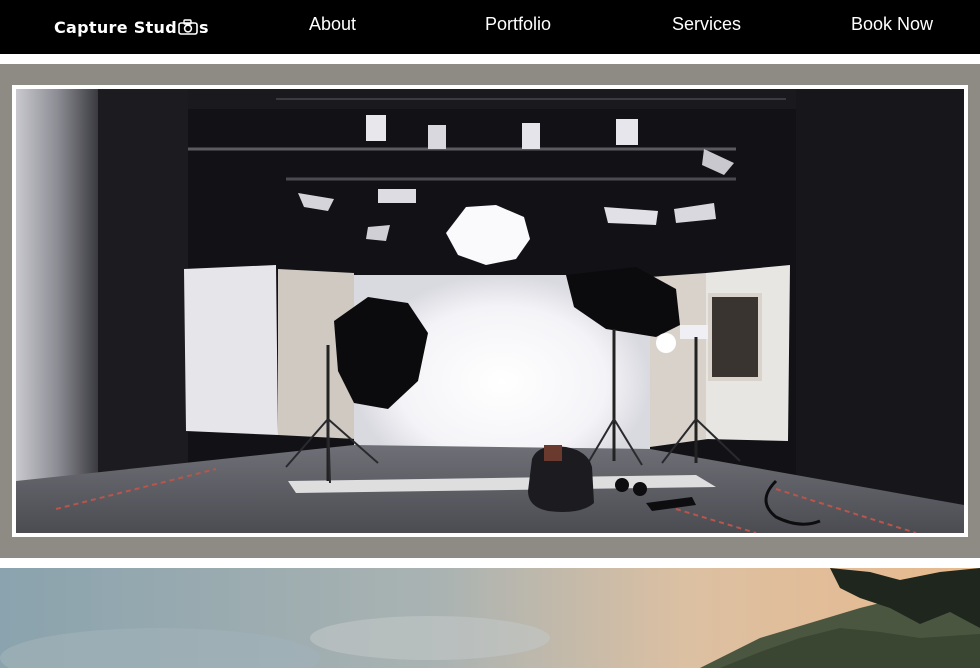  Describe the element at coordinates (332, 24) in the screenshot. I see `nav-link-about: About` at that location.